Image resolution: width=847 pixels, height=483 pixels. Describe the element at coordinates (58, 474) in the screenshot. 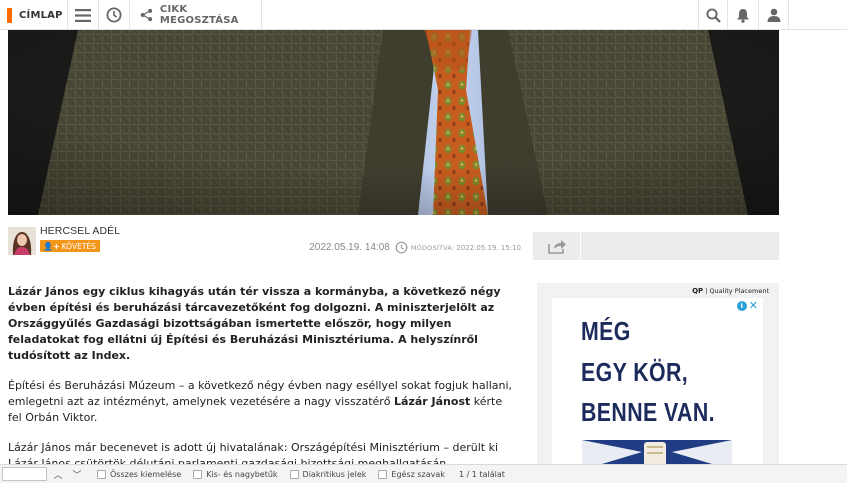

I see `find-previous-button: ︿` at that location.